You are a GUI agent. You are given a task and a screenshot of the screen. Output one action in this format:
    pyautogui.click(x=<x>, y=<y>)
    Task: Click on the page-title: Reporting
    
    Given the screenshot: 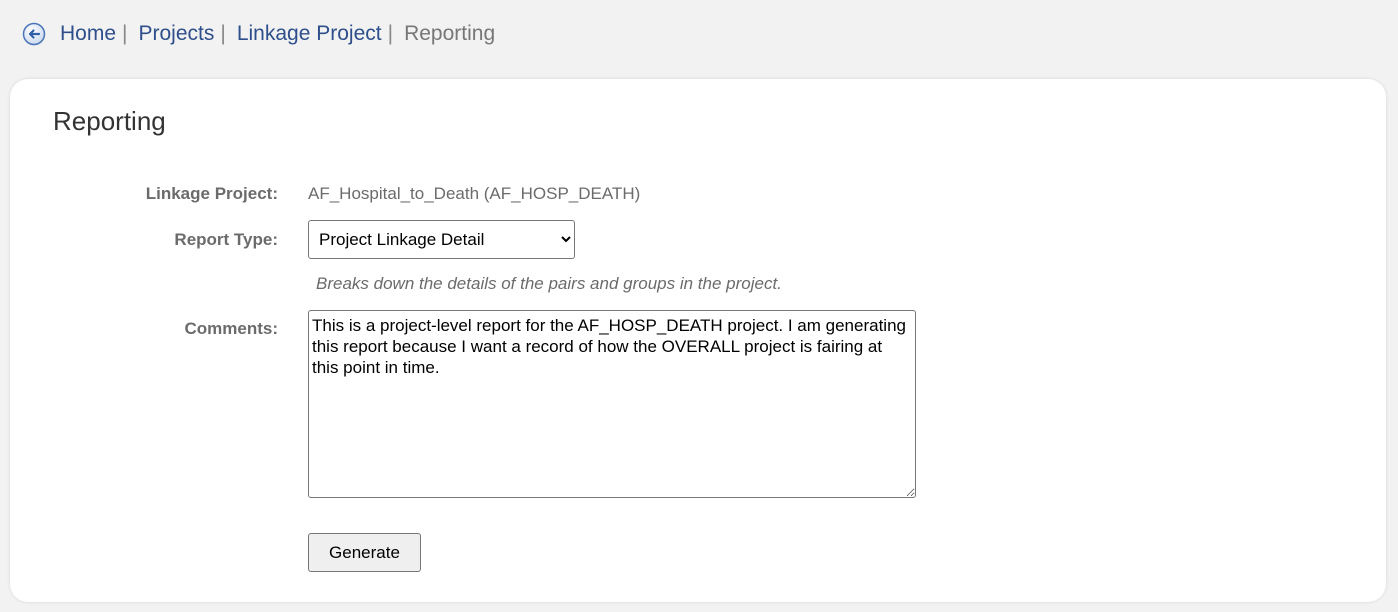 What is the action you would take?
    pyautogui.click(x=109, y=121)
    